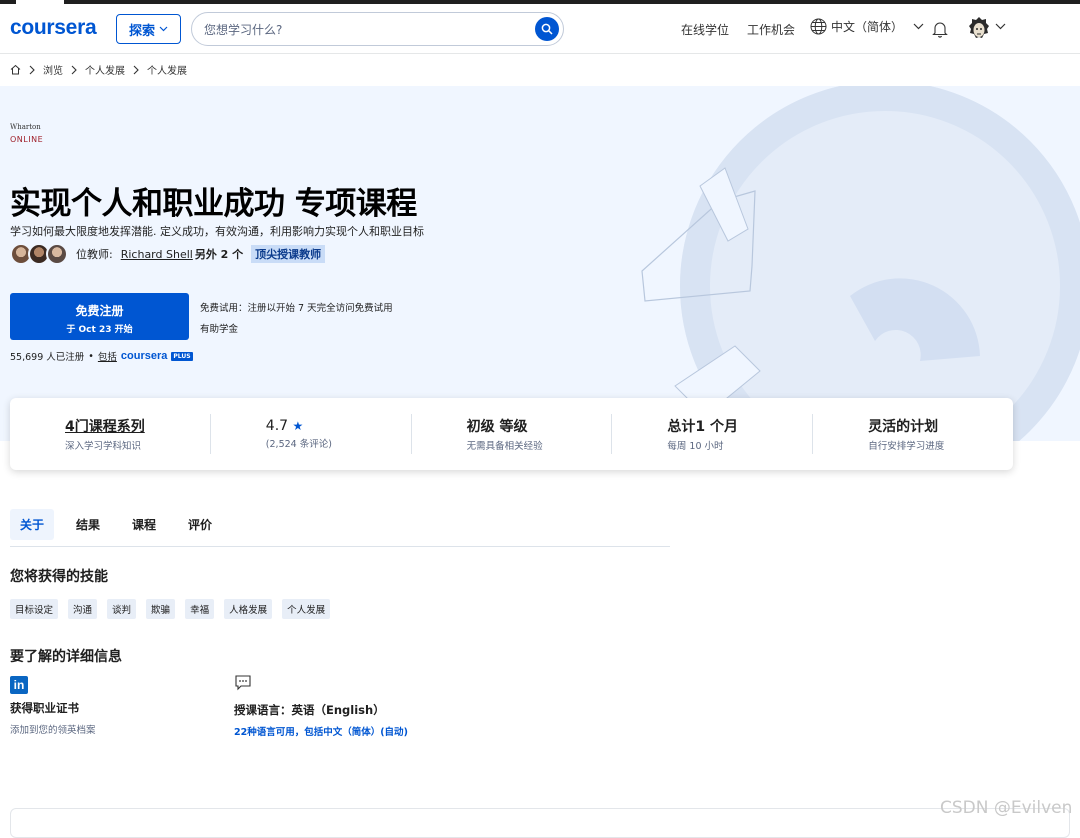  I want to click on language-title: 授课语言：英语（English）, so click(309, 710).